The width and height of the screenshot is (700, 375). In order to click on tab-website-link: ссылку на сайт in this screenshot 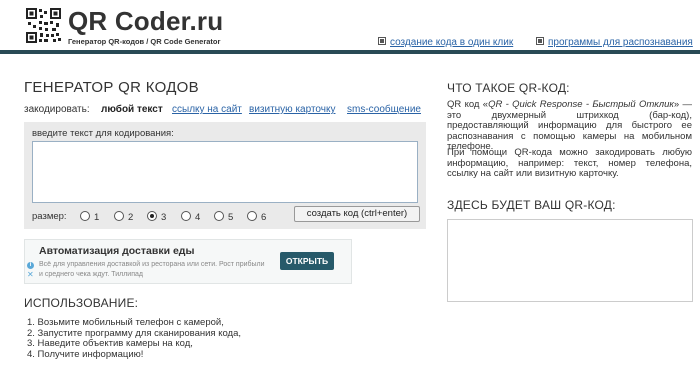, I will do `click(207, 109)`.